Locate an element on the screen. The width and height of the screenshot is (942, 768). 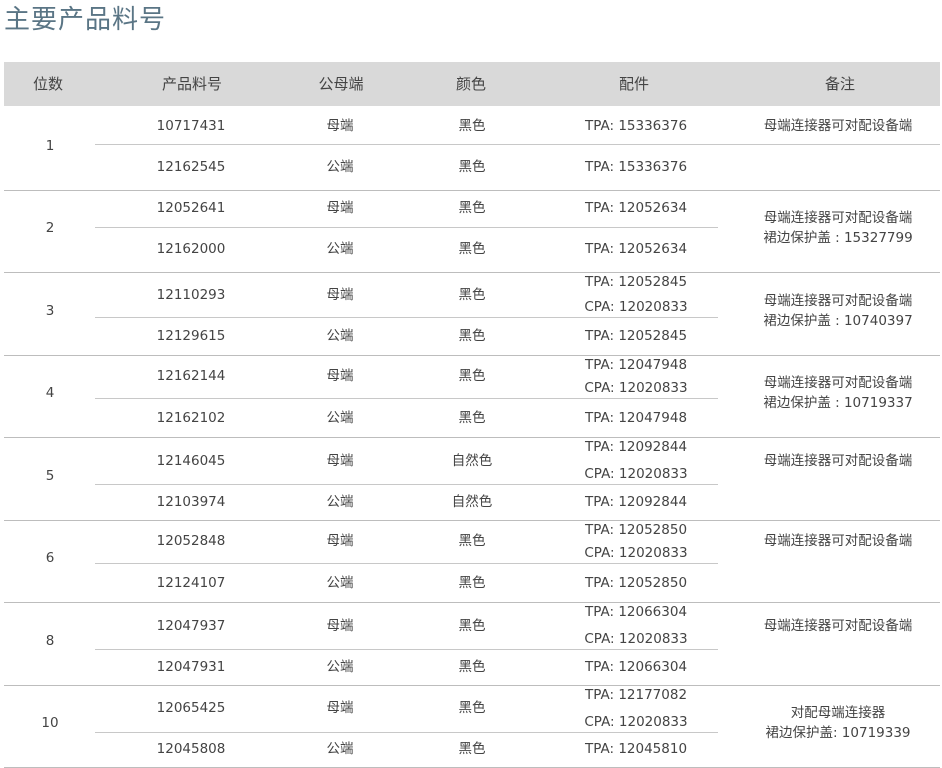
part-number-cell: 12162102 is located at coordinates (191, 417).